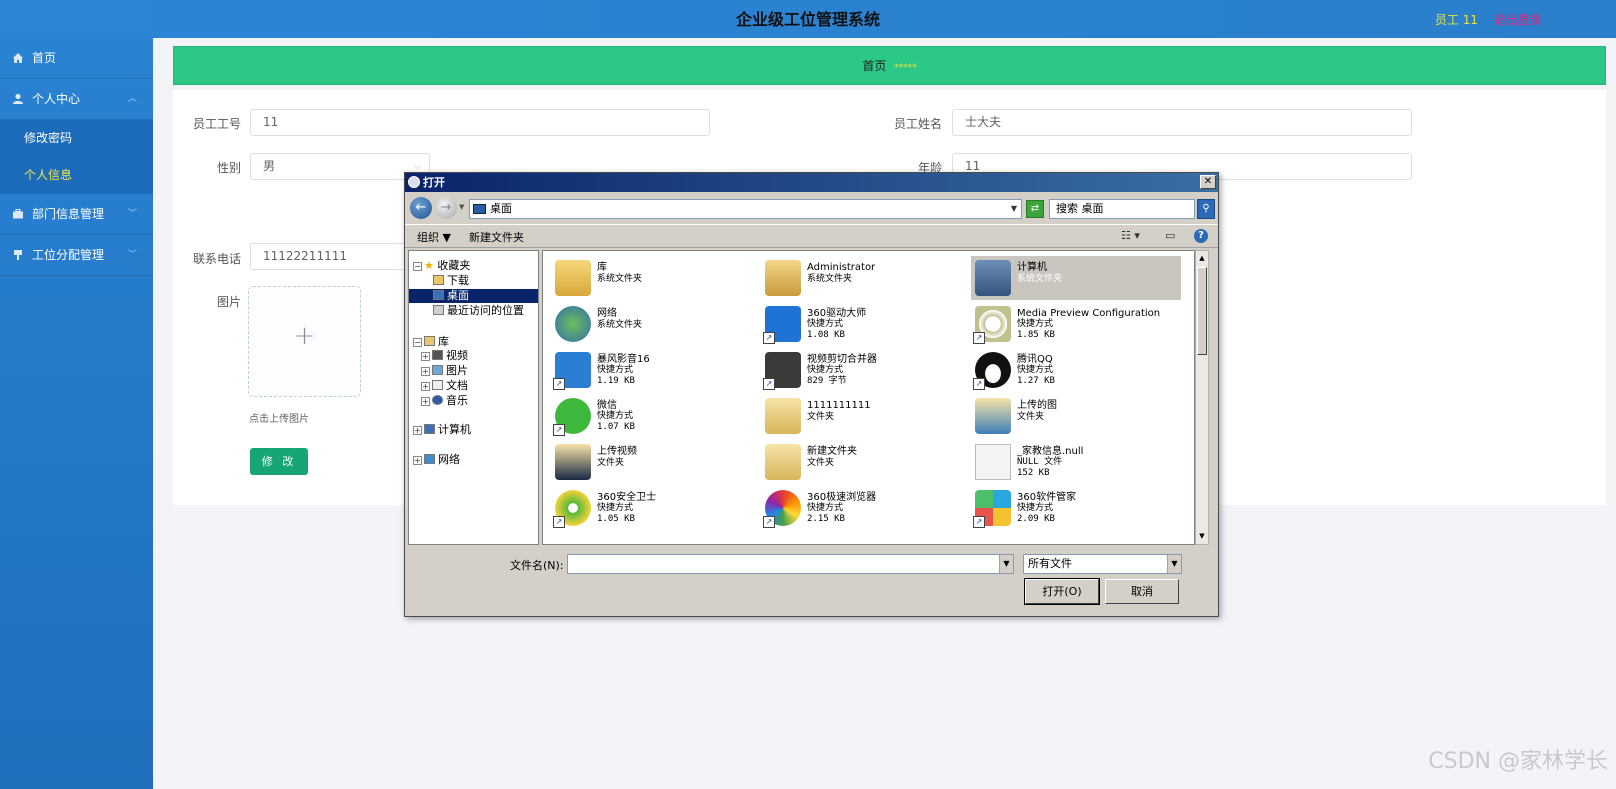 This screenshot has height=789, width=1616. Describe the element at coordinates (656, 416) in the screenshot. I see `file-item-wechat: ↗ 微信 快捷方式 1.07 KB` at that location.